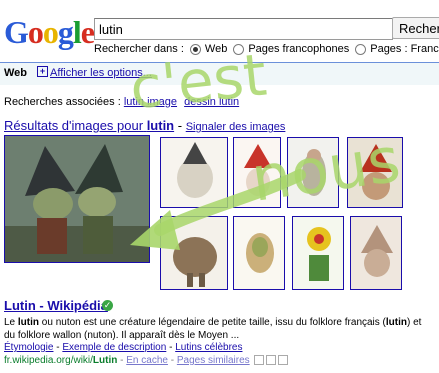  What do you see at coordinates (48, 360) in the screenshot?
I see `result-url: fr.wikipedia.org/wiki/` at bounding box center [48, 360].